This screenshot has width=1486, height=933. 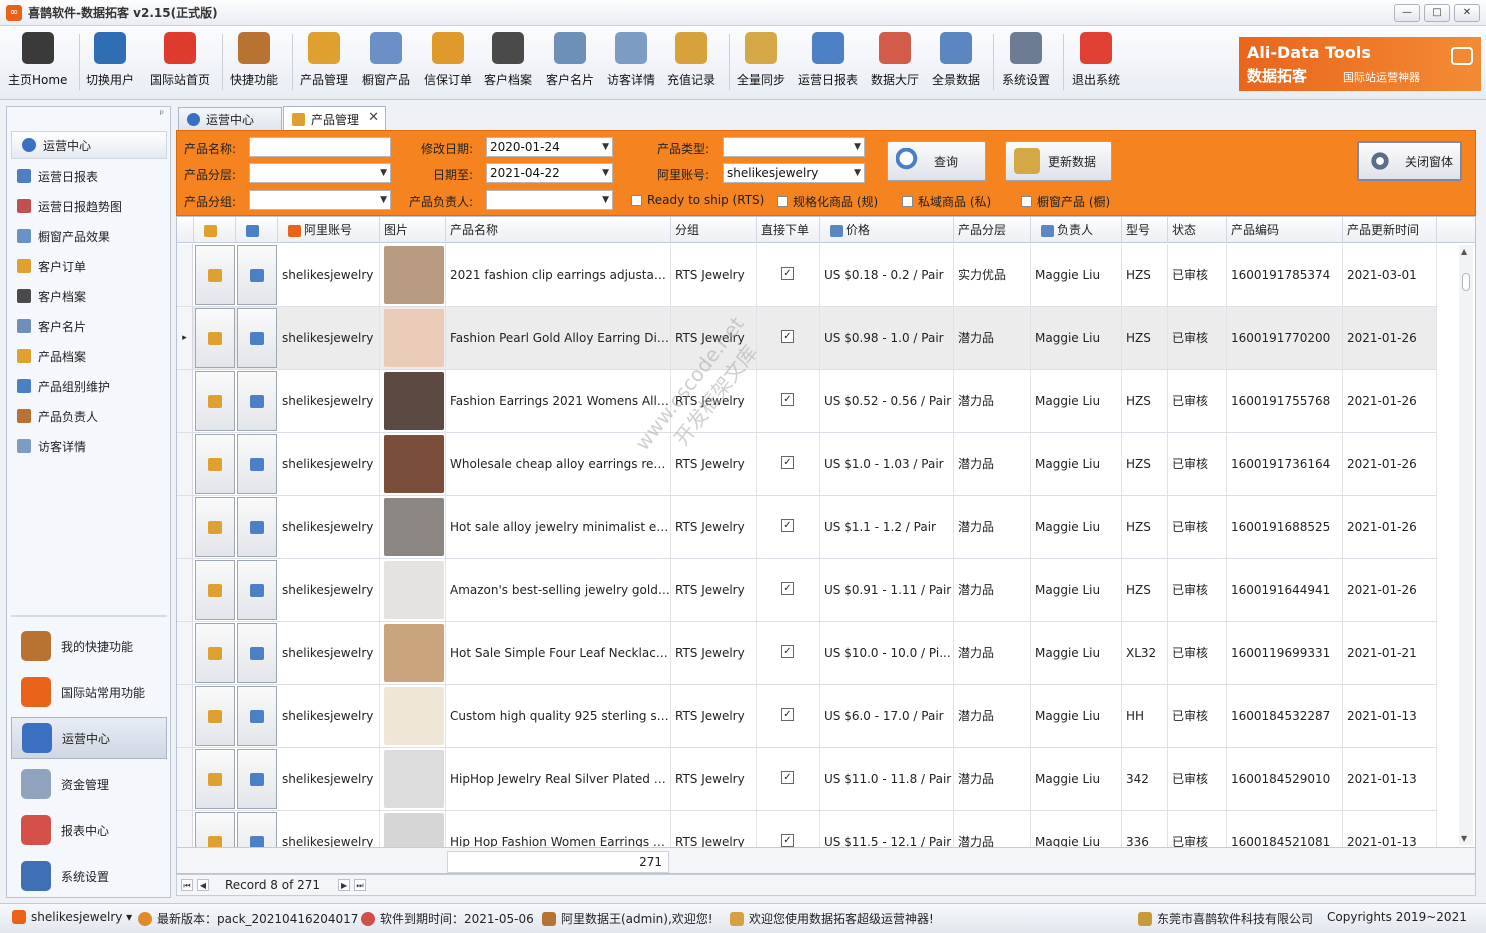 What do you see at coordinates (1466, 282) in the screenshot?
I see `scroll-thumb` at bounding box center [1466, 282].